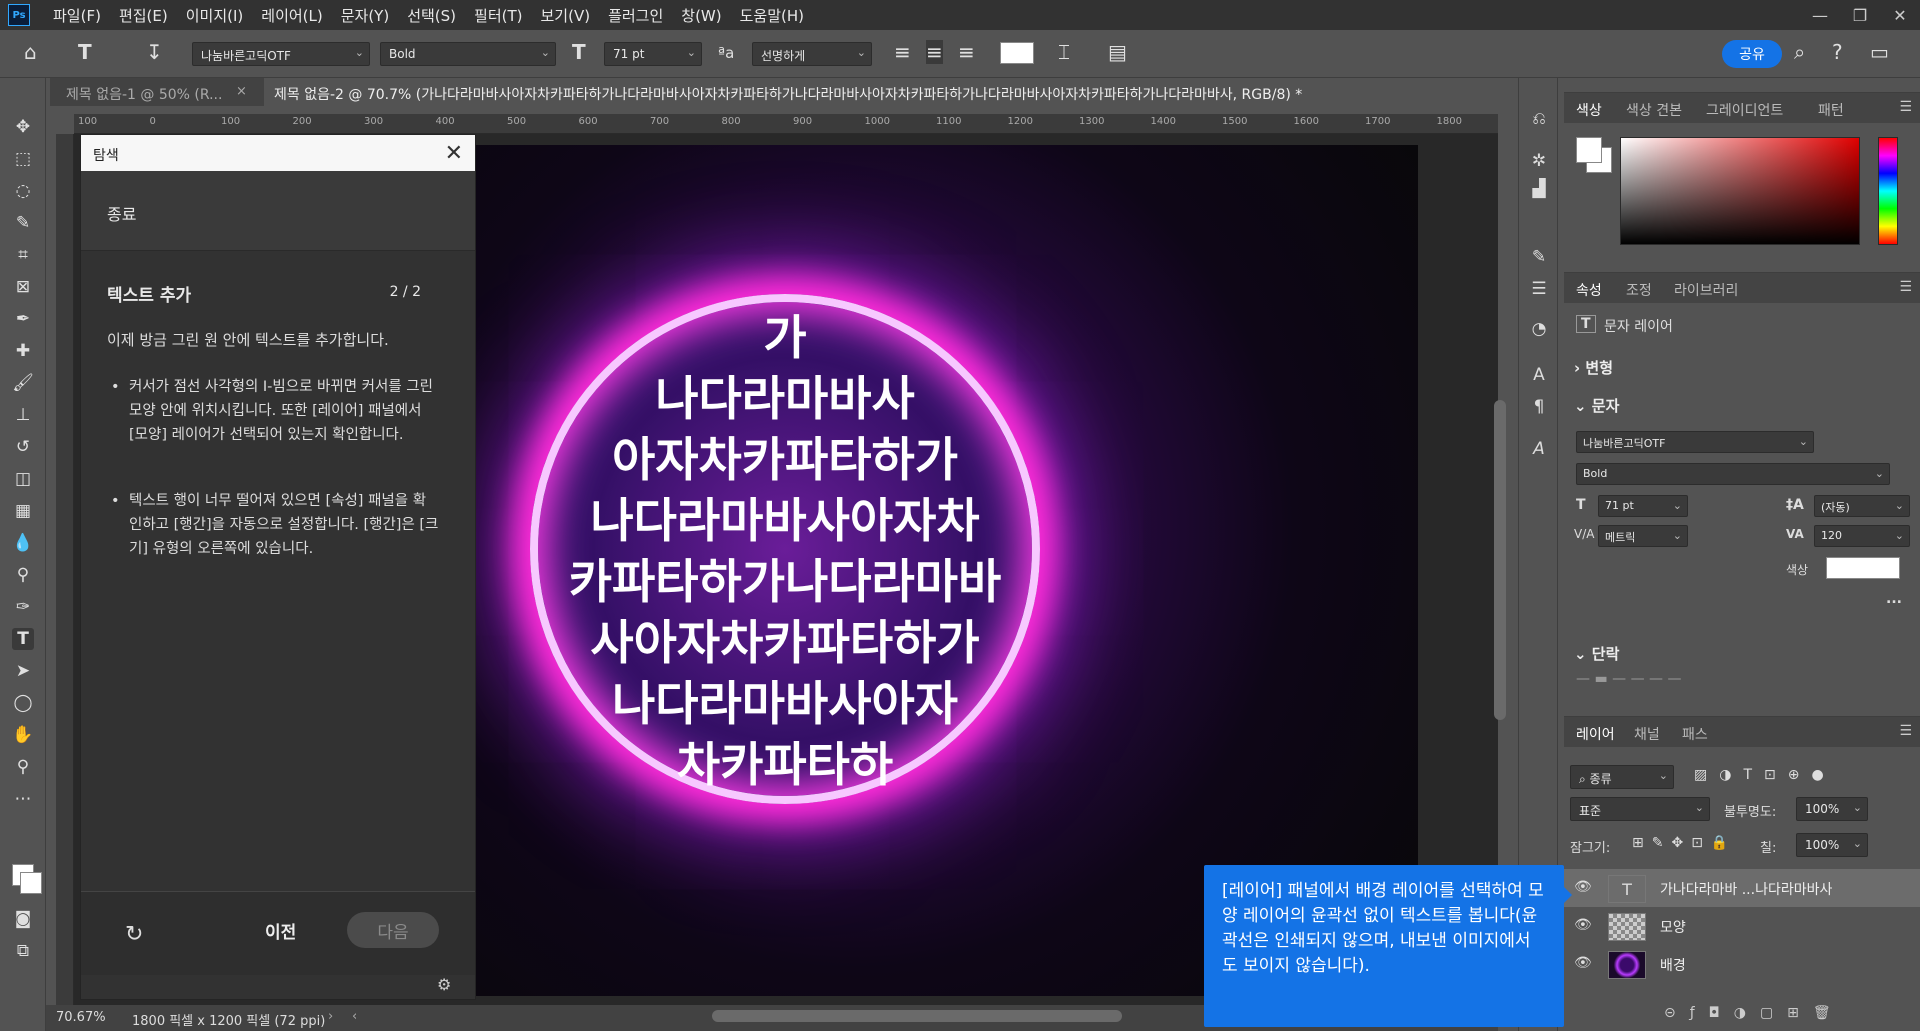  I want to click on warp-text-icon: ⌶, so click(1064, 52).